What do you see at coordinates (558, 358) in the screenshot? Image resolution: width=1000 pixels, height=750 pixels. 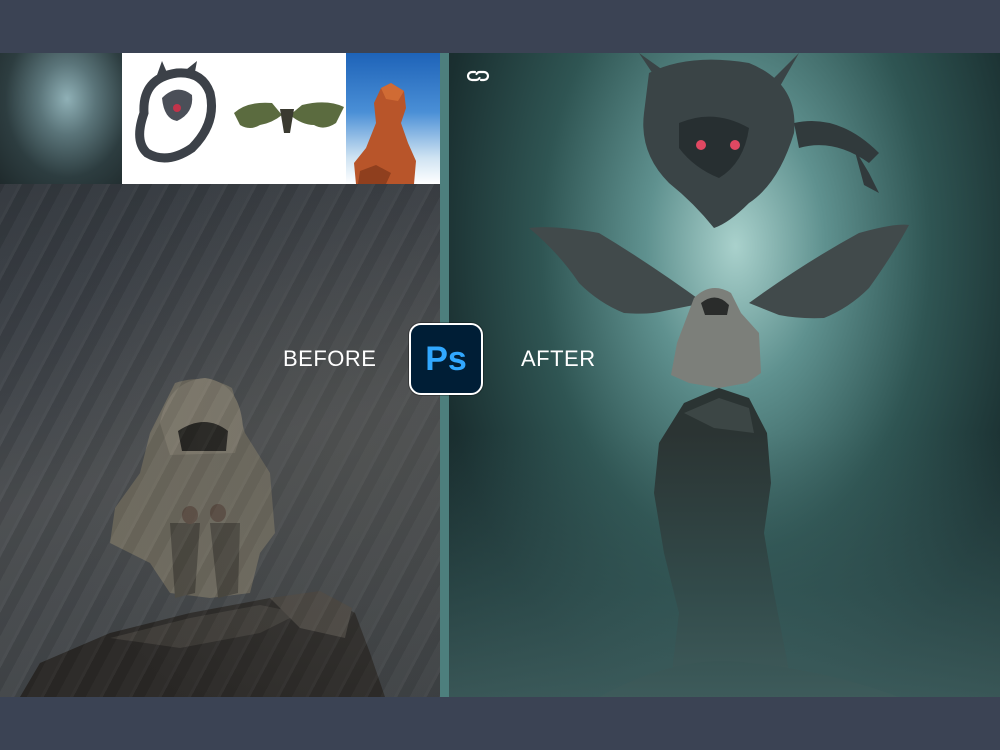 I see `after-label: AFTER` at bounding box center [558, 358].